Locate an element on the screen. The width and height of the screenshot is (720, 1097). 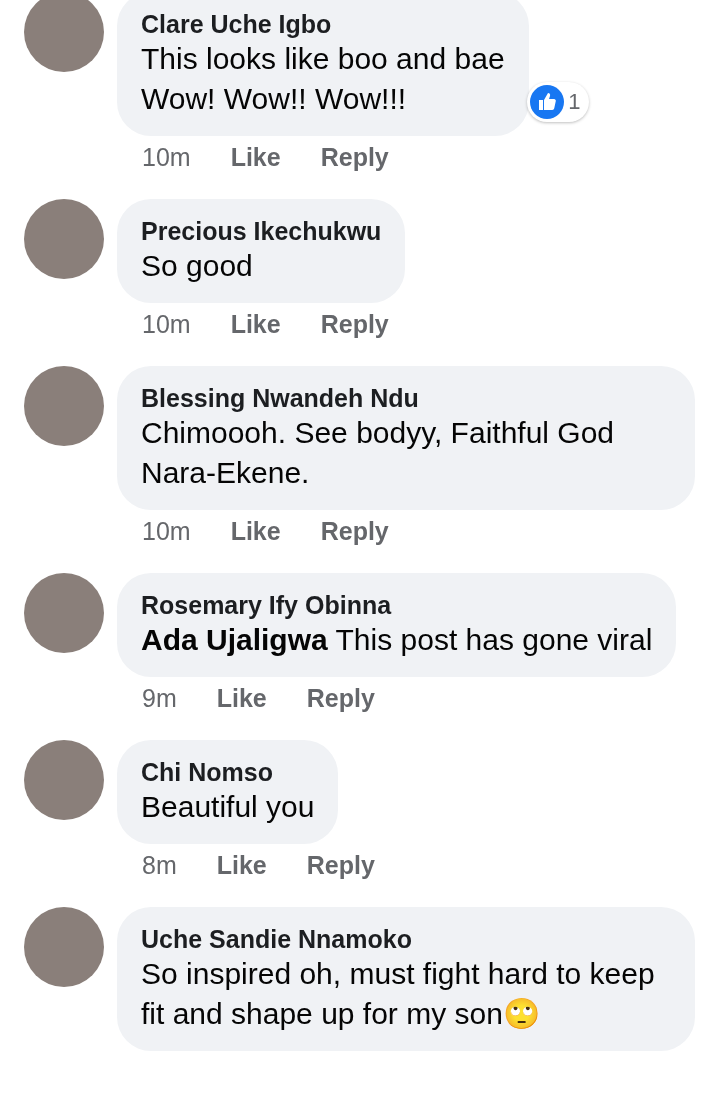
comment-text: This looks like boo and bae Wow! Wow!! Wow!!! is located at coordinates (323, 79).